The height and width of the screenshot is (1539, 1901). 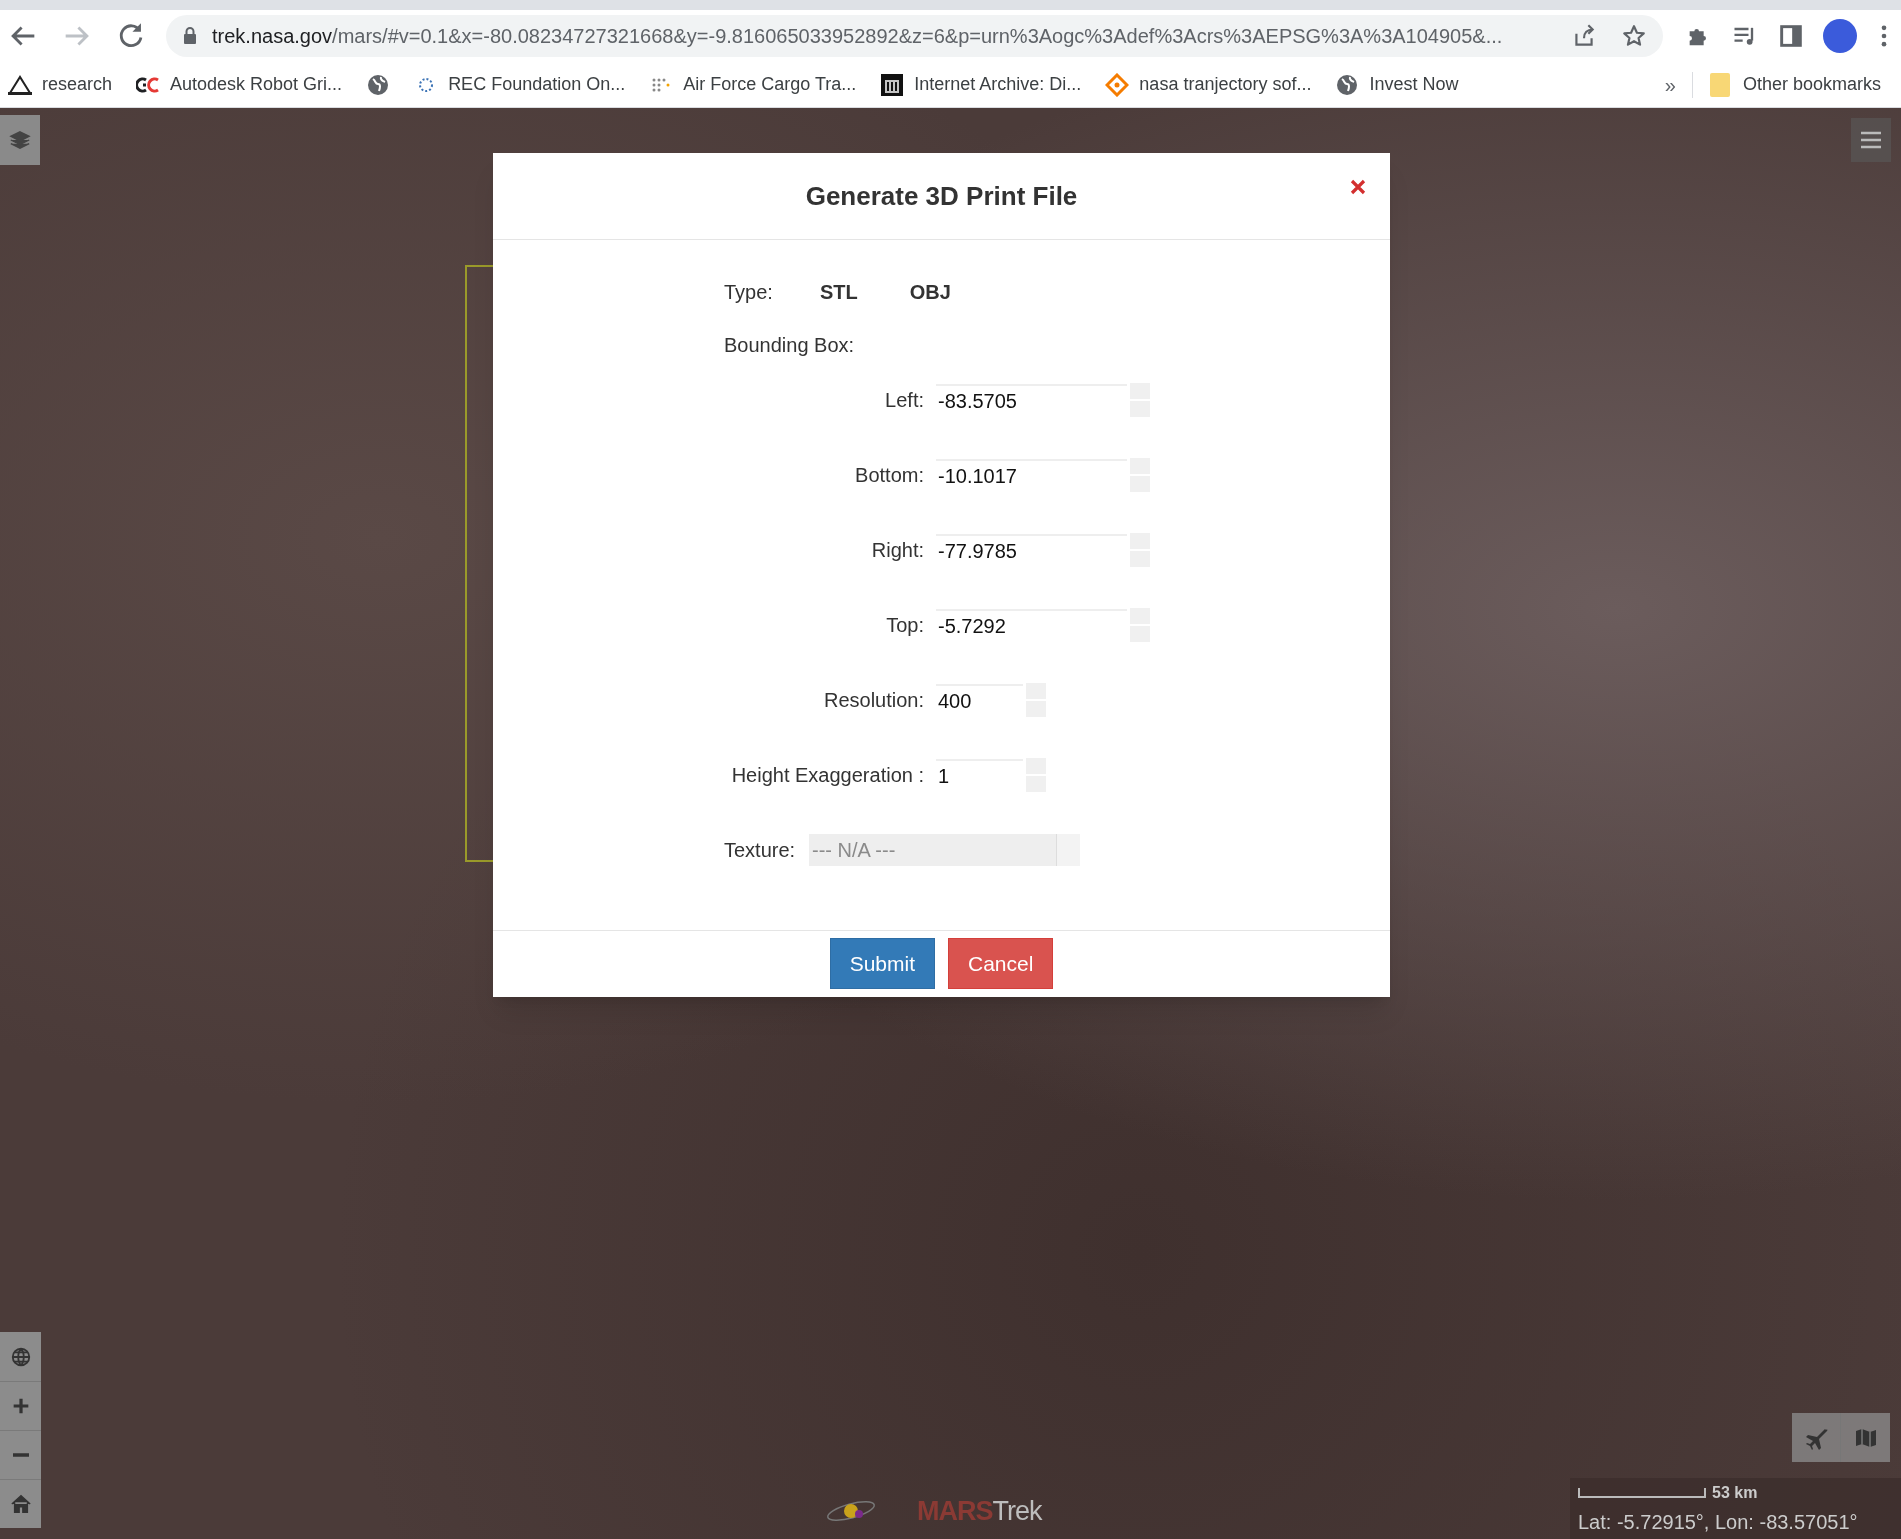 What do you see at coordinates (979, 775) in the screenshot?
I see `number-field: 1` at bounding box center [979, 775].